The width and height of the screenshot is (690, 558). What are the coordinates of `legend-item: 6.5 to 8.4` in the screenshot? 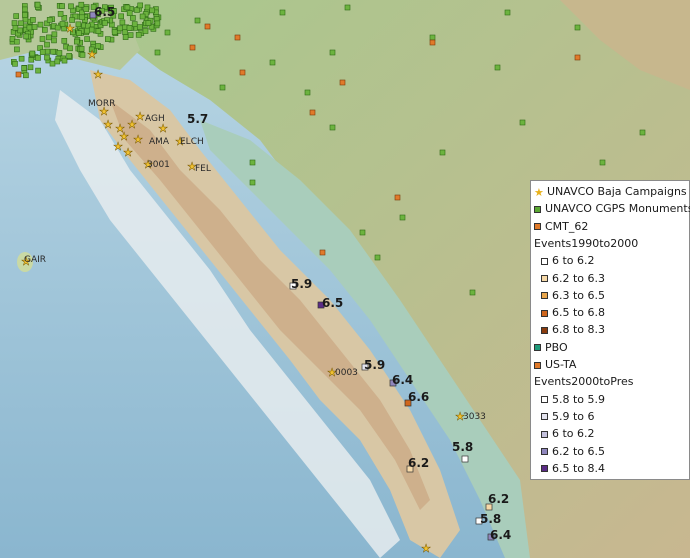 It's located at (573, 468).